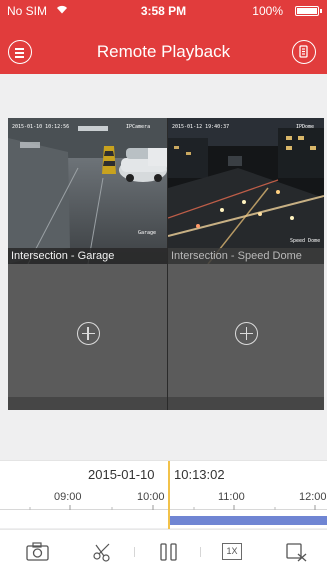  Describe the element at coordinates (68, 497) in the screenshot. I see `timeline-hour-label: 09:00` at that location.